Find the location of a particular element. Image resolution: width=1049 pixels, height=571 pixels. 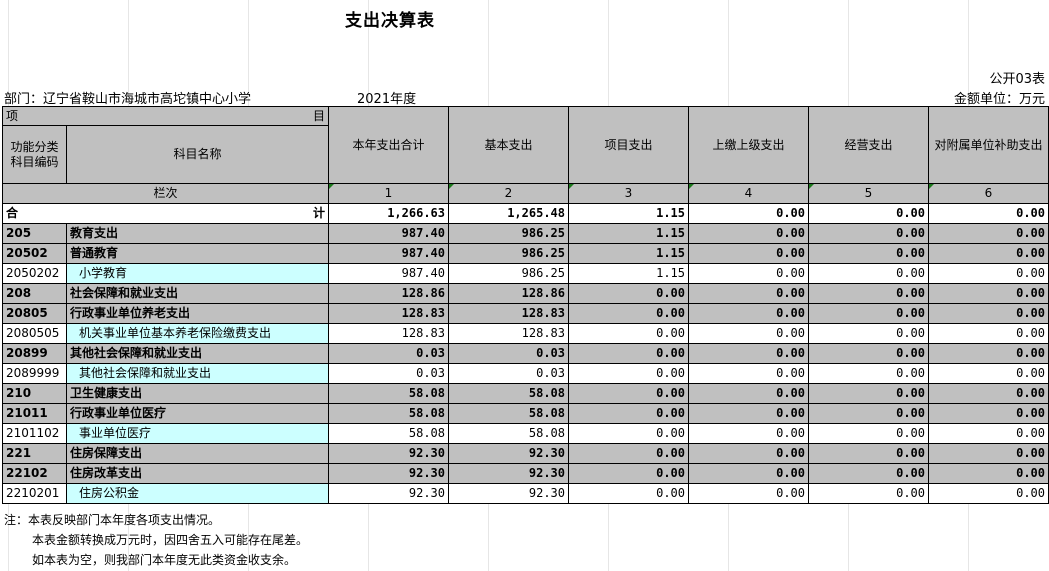

row-name: 普通教育 is located at coordinates (197, 253).